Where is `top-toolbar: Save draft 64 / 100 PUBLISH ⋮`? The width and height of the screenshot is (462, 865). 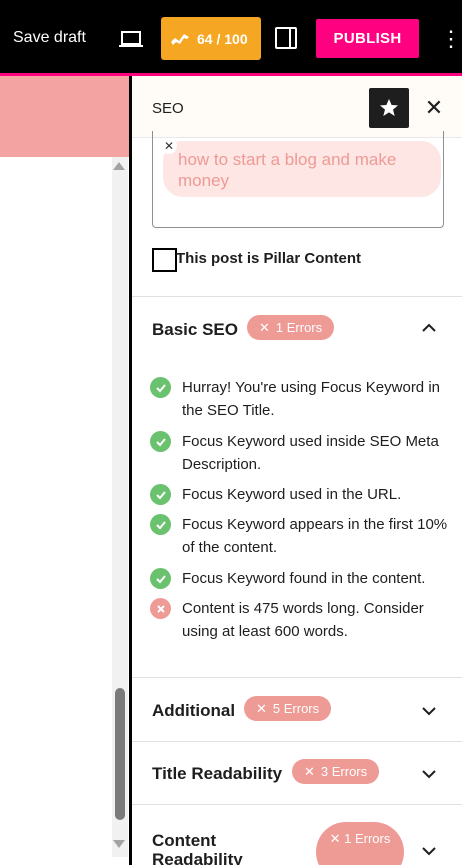 top-toolbar: Save draft 64 / 100 PUBLISH ⋮ is located at coordinates (231, 38).